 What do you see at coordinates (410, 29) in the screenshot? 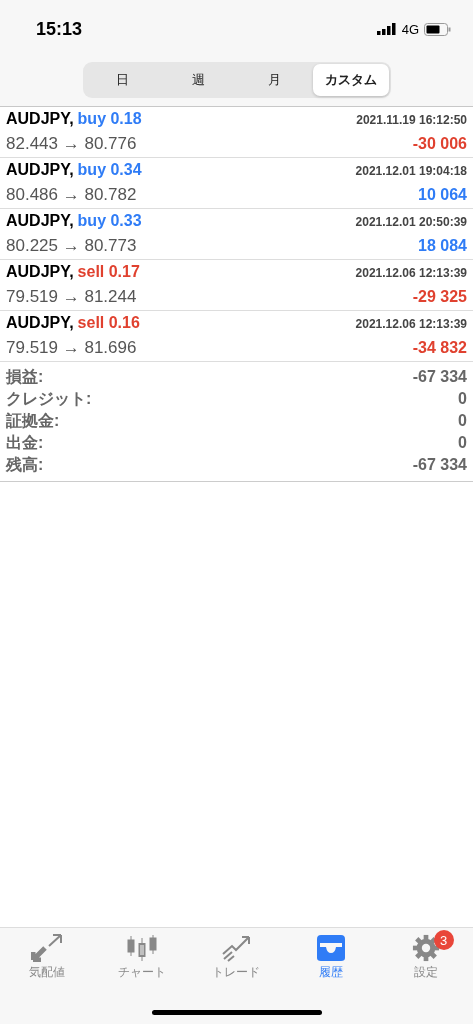
I see `network-label: 4G` at bounding box center [410, 29].